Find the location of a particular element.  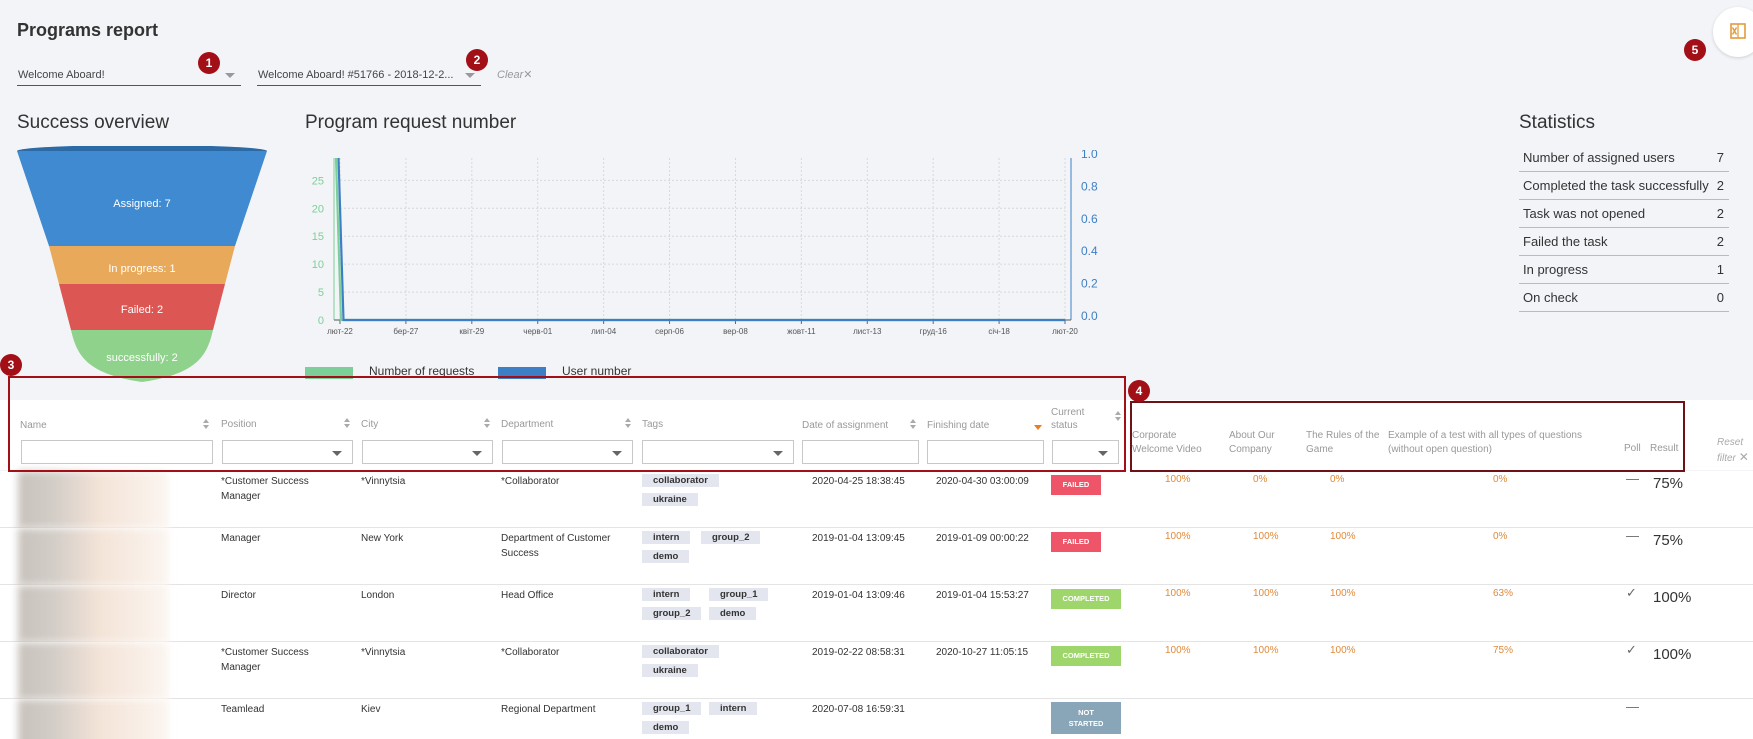

funnel-label-successfully: successfully: 2 is located at coordinates (142, 358).